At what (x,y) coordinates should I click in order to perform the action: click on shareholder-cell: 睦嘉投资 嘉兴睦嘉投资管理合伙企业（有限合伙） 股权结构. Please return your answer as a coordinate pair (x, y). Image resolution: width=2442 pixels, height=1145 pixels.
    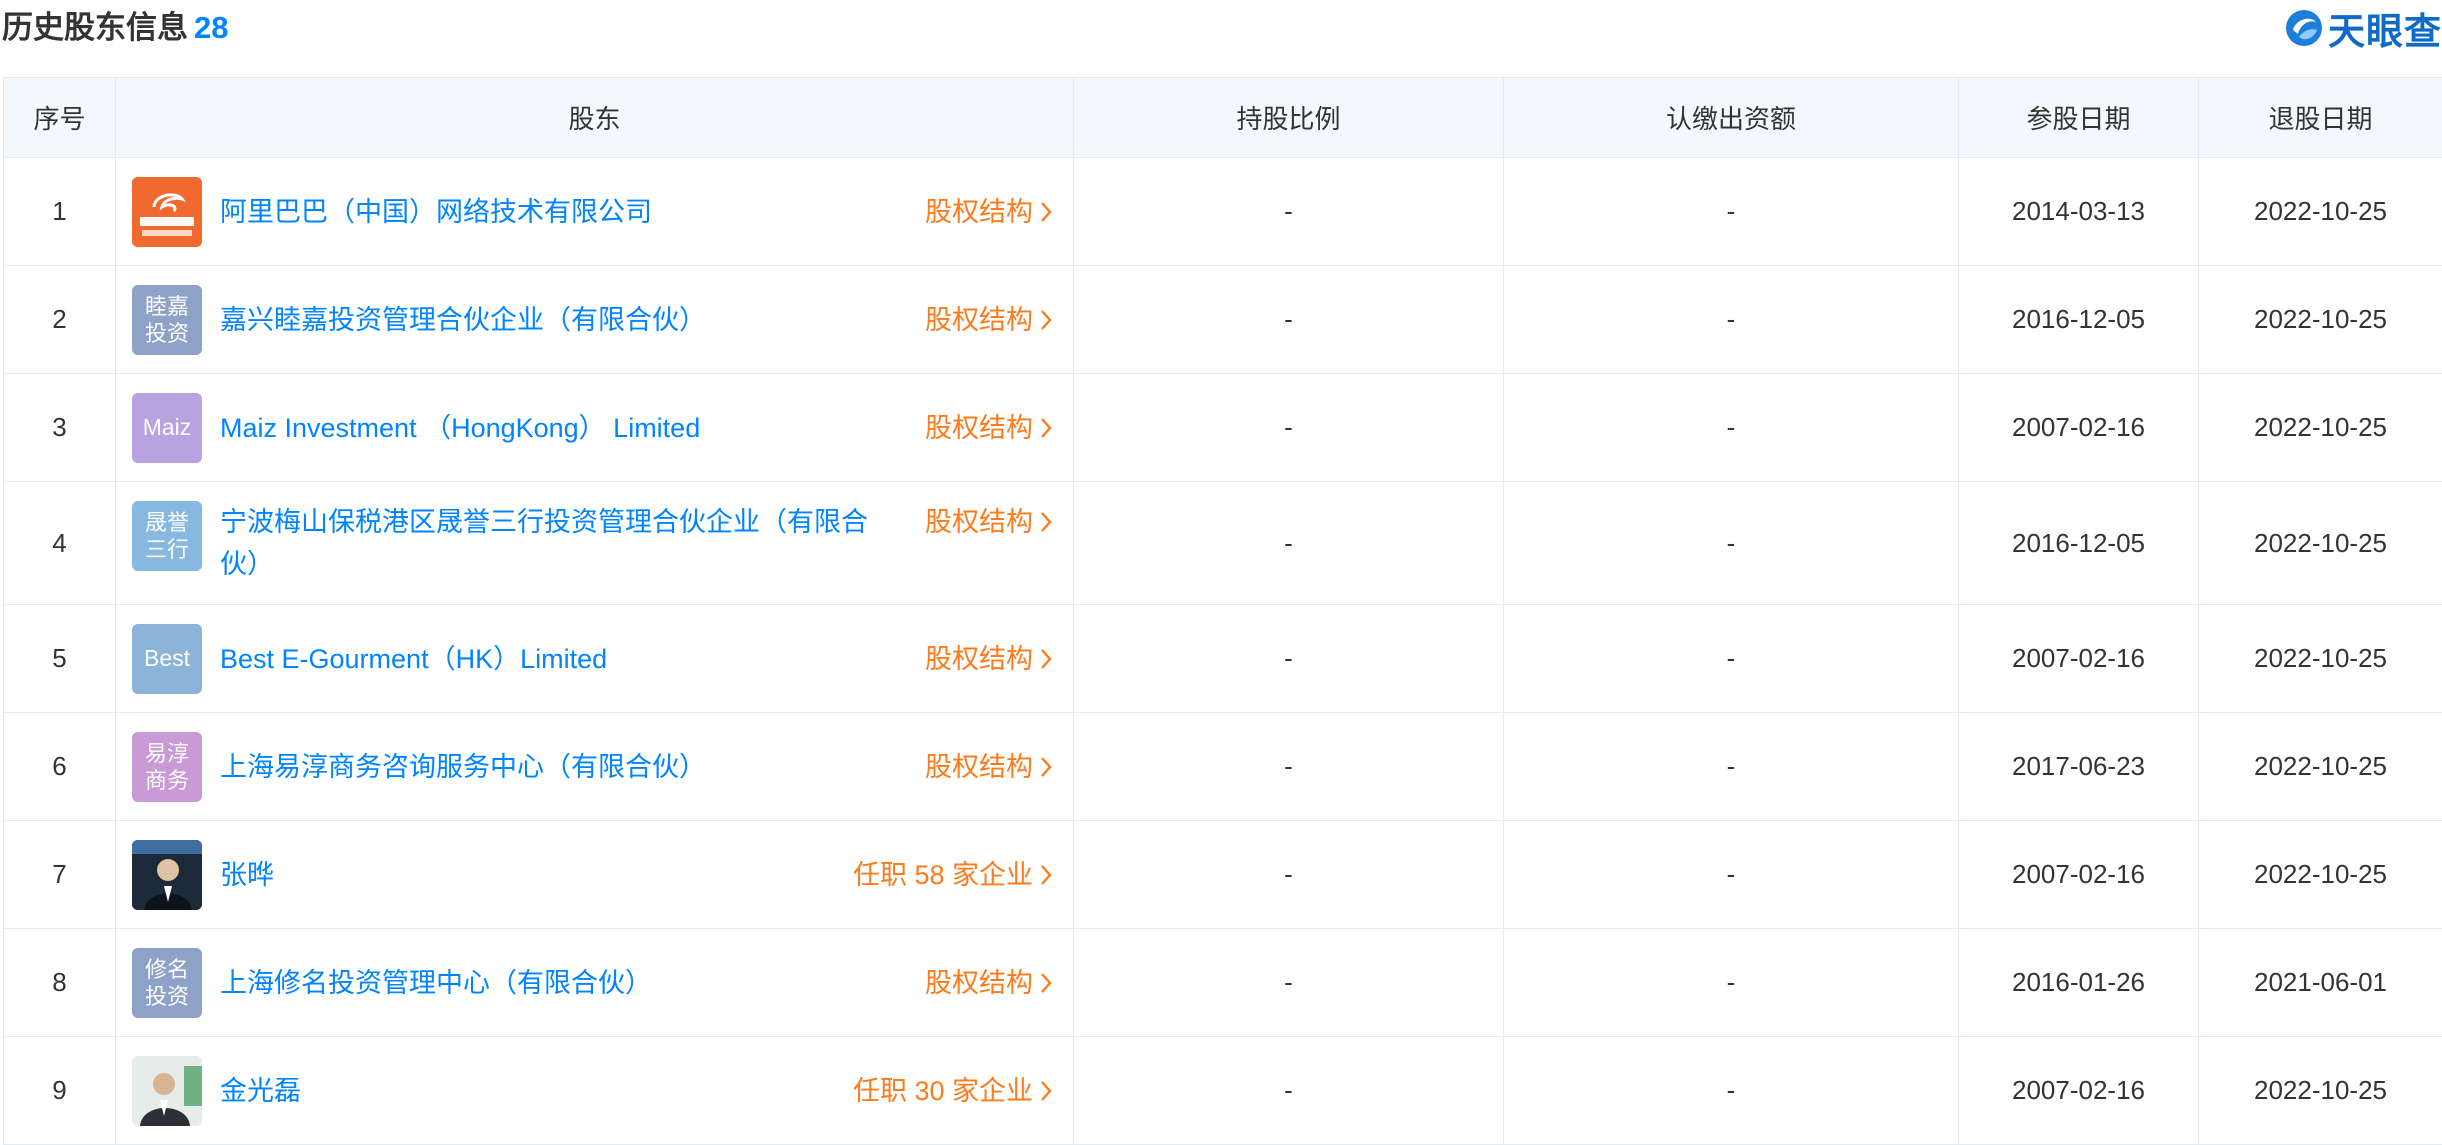
    Looking at the image, I should click on (595, 320).